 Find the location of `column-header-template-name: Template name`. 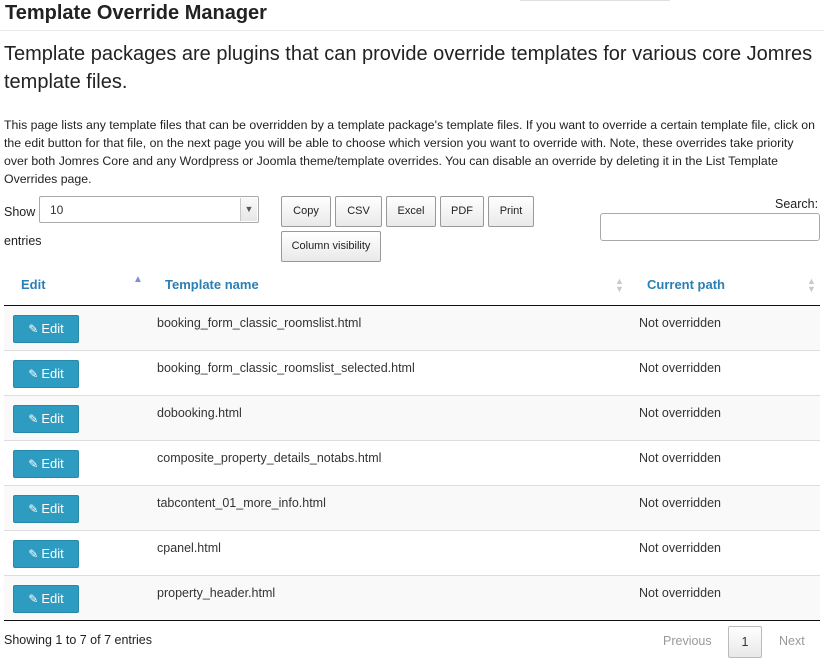

column-header-template-name: Template name is located at coordinates (212, 284).